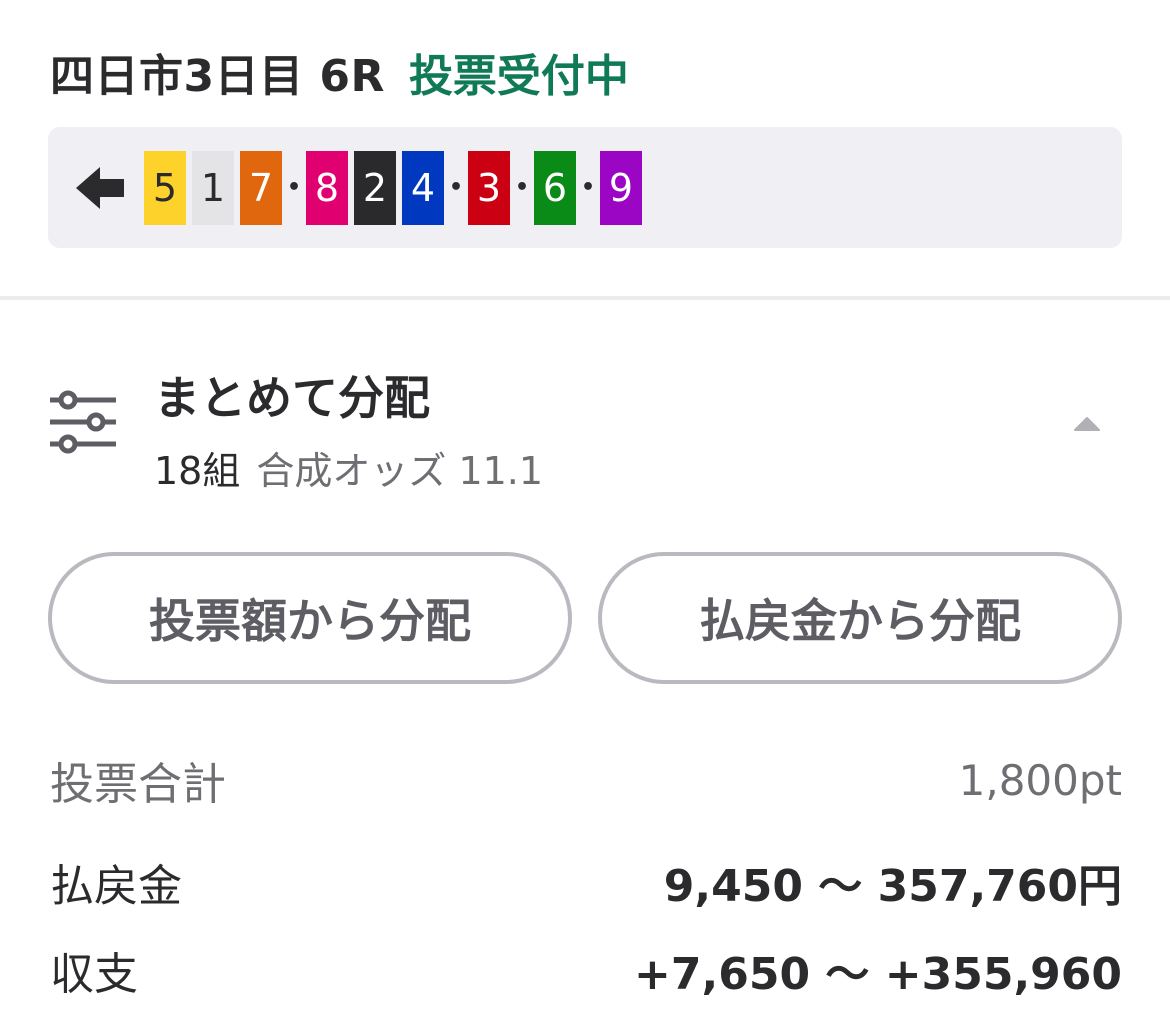  I want to click on bike-number-chip: 3, so click(489, 187).